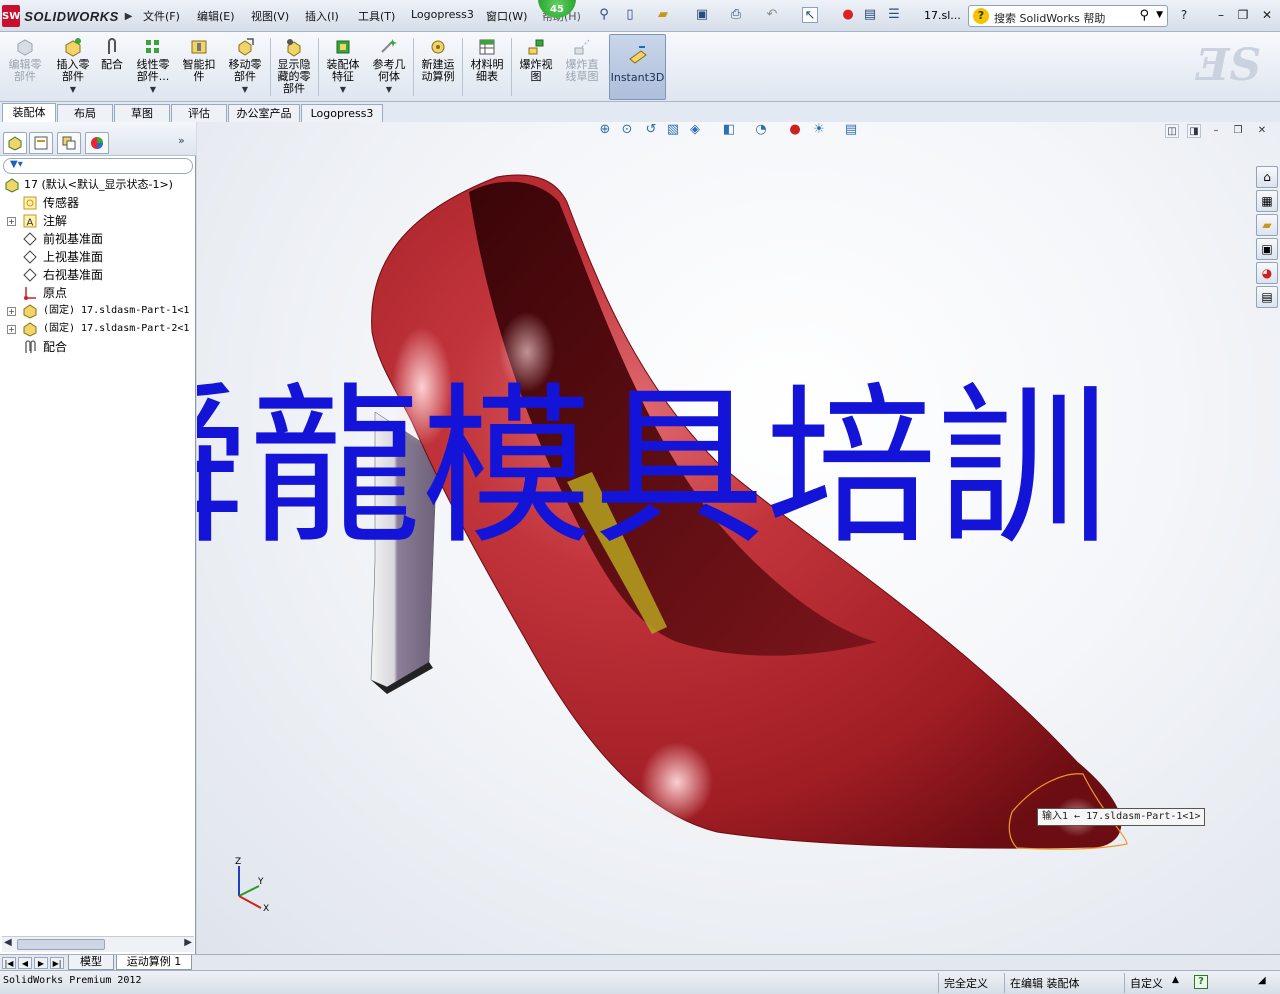 This screenshot has height=994, width=1280. I want to click on logo-arrow-icon: ▶, so click(129, 16).